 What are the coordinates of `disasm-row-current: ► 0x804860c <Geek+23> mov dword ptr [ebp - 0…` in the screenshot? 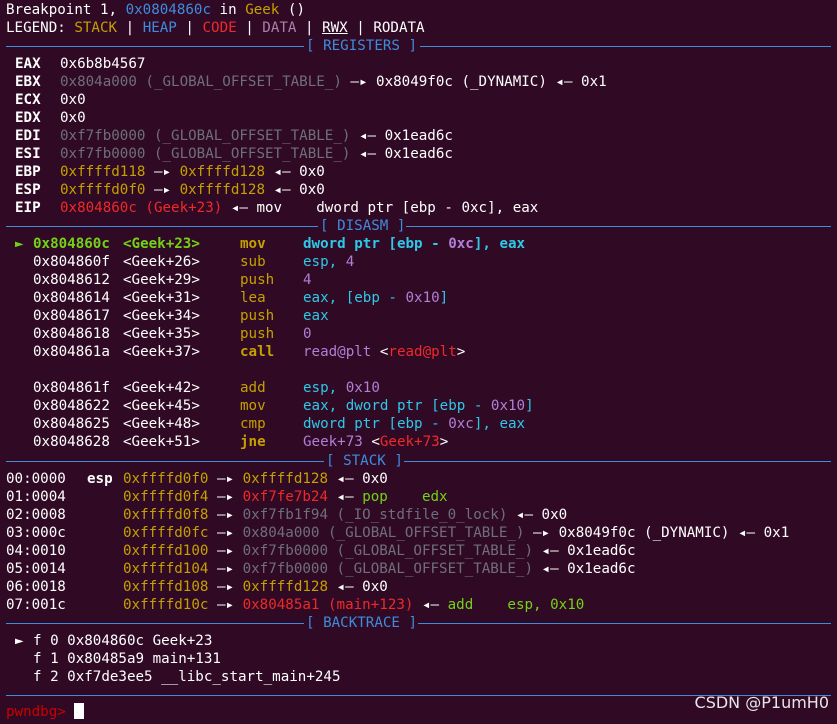 It's located at (270, 244).